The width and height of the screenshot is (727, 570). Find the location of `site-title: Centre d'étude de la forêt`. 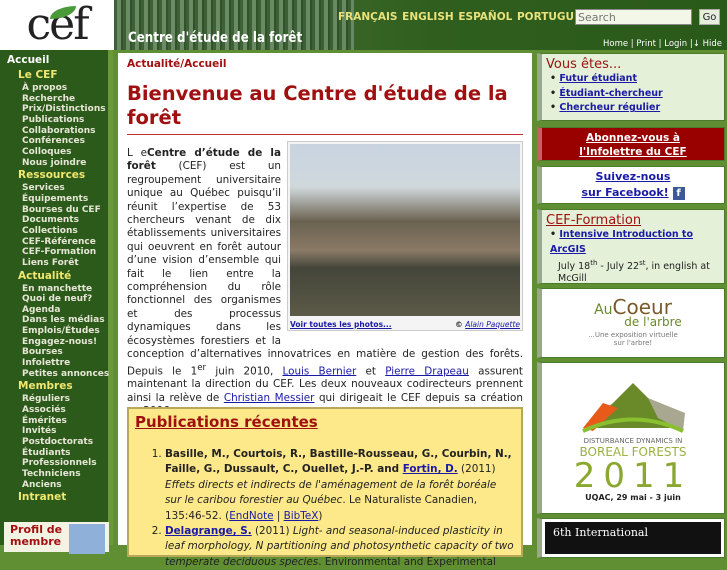

site-title: Centre d'étude de la forêt is located at coordinates (215, 38).